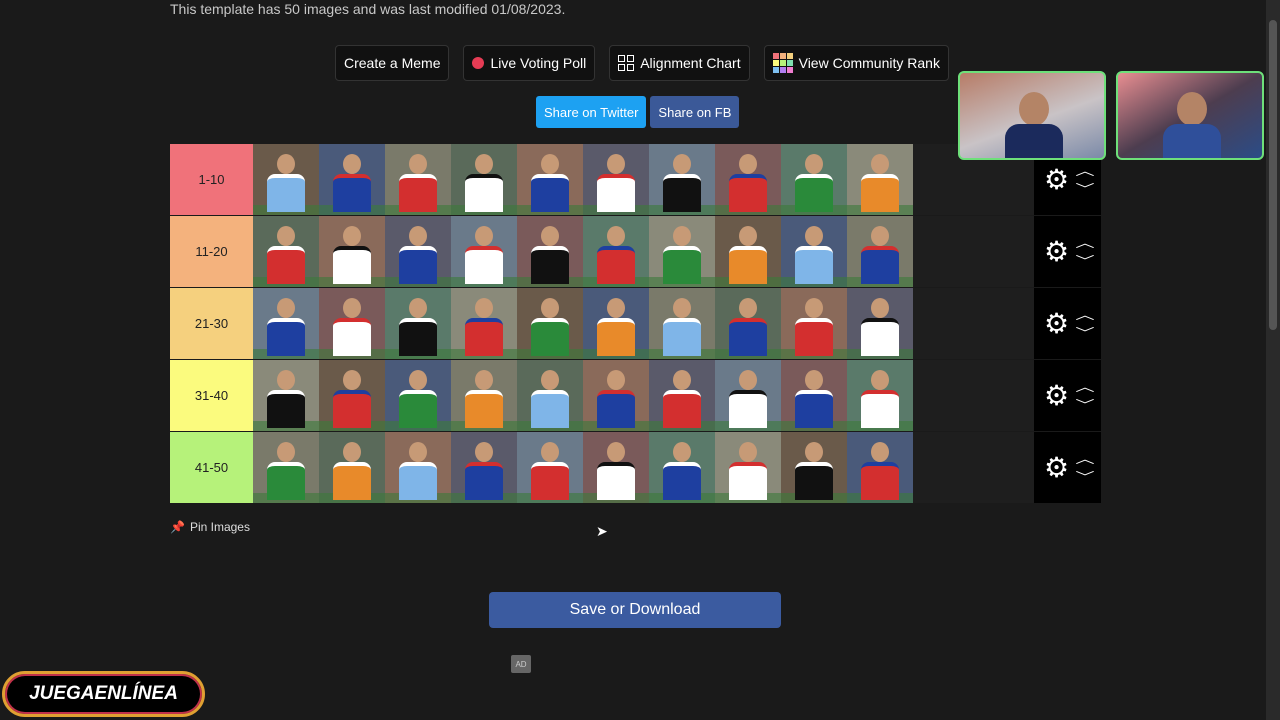  What do you see at coordinates (1273, 360) in the screenshot?
I see `scrollbar` at bounding box center [1273, 360].